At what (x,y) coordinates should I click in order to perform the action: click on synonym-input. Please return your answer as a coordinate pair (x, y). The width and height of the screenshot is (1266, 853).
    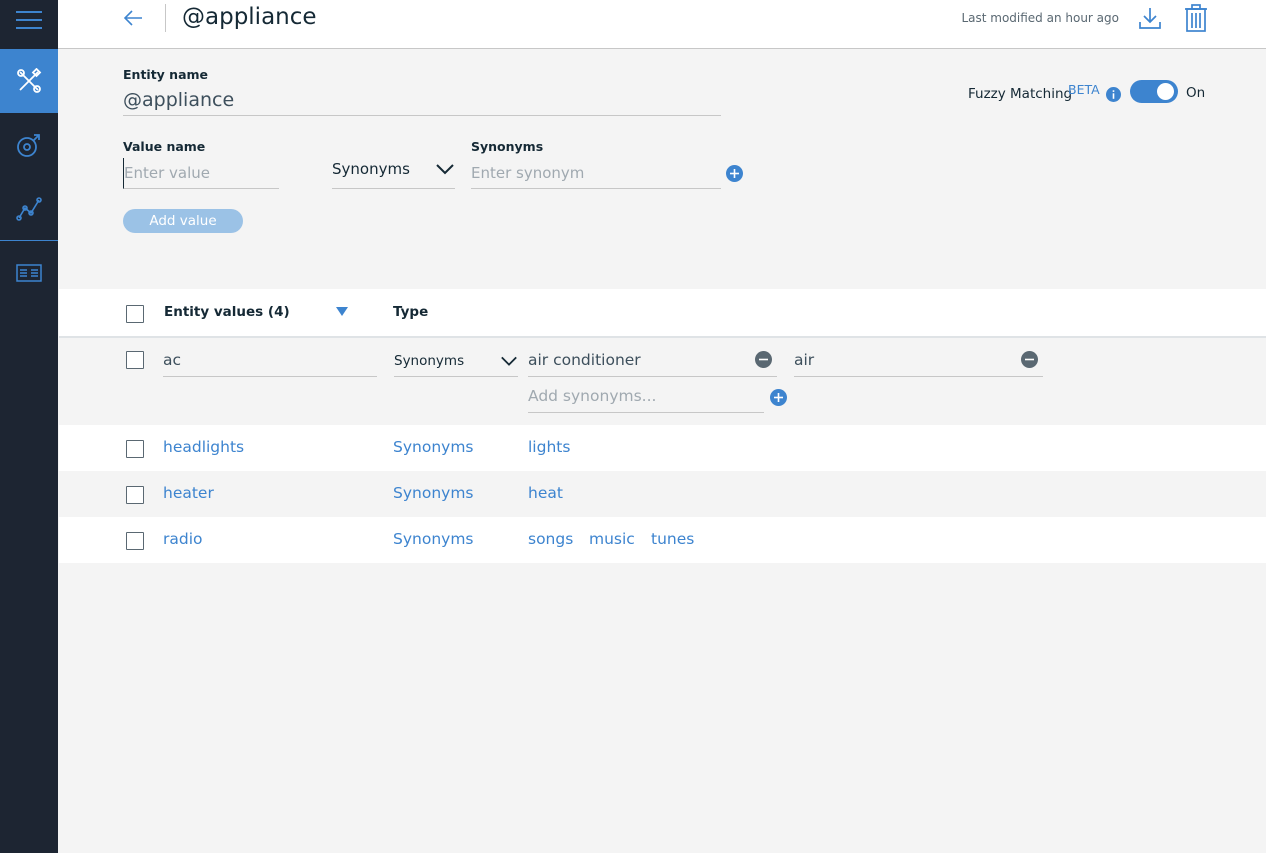
    Looking at the image, I should click on (596, 173).